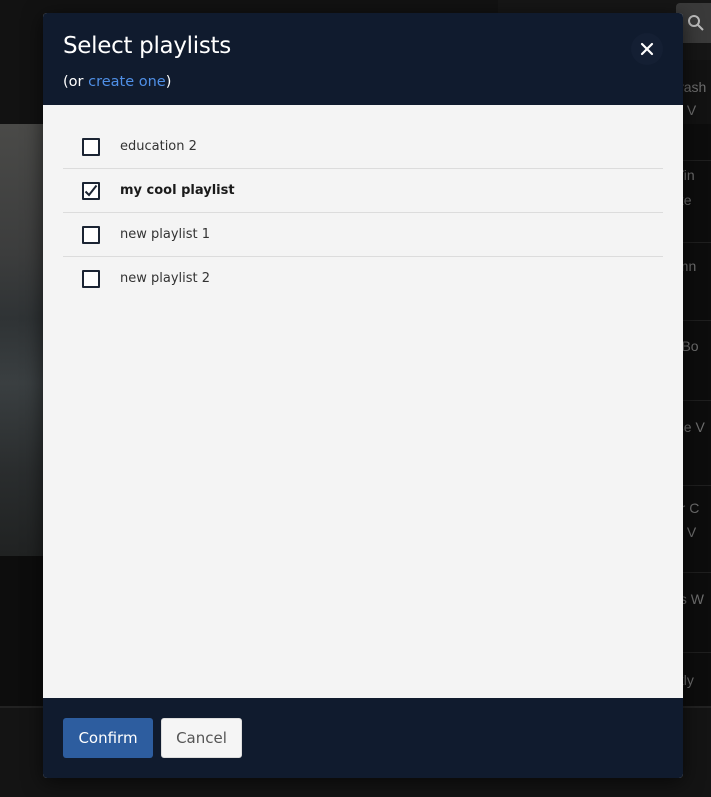 The height and width of the screenshot is (797, 711). Describe the element at coordinates (76, 82) in the screenshot. I see `subtitle-prefix: (or` at that location.